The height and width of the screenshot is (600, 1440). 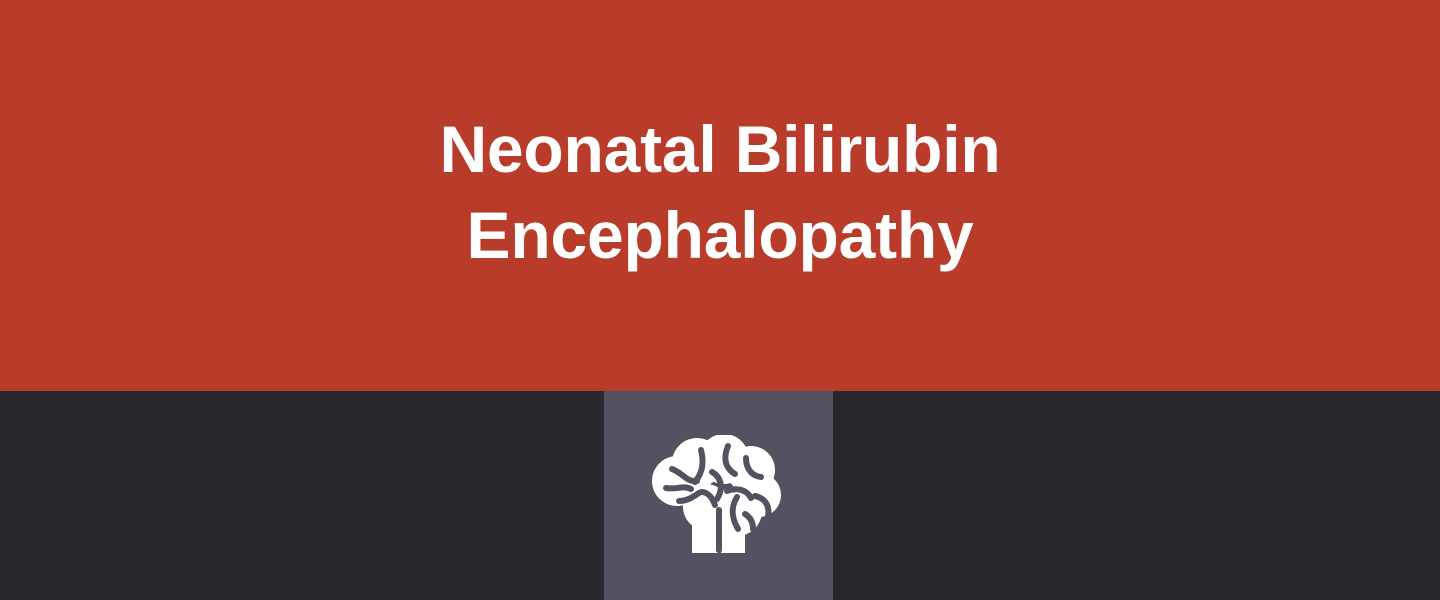 What do you see at coordinates (720, 148) in the screenshot?
I see `page-title-line-1: Neonatal Bilirubin` at bounding box center [720, 148].